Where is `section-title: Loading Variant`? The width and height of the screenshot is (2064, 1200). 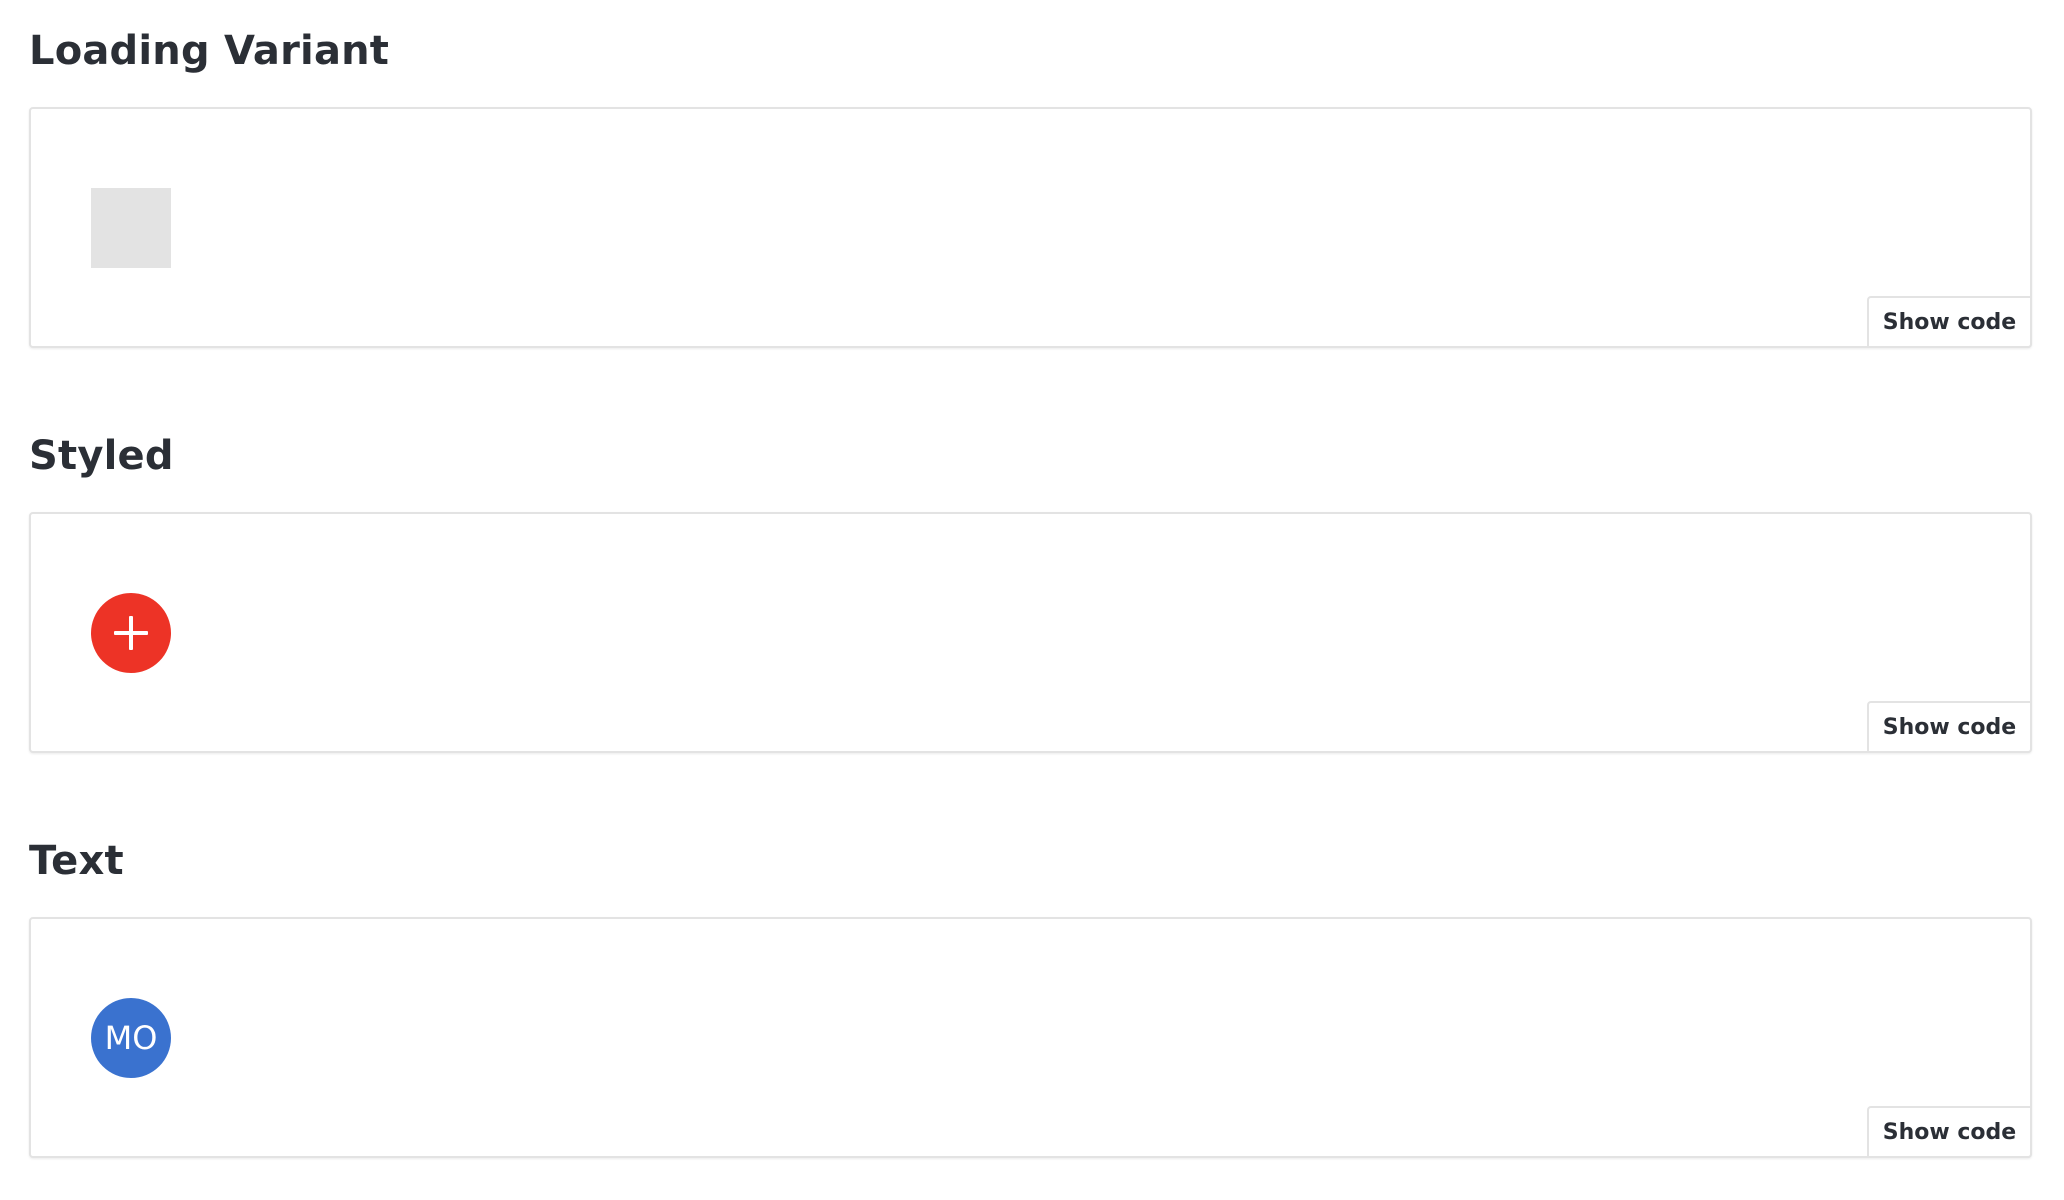 section-title: Loading Variant is located at coordinates (209, 51).